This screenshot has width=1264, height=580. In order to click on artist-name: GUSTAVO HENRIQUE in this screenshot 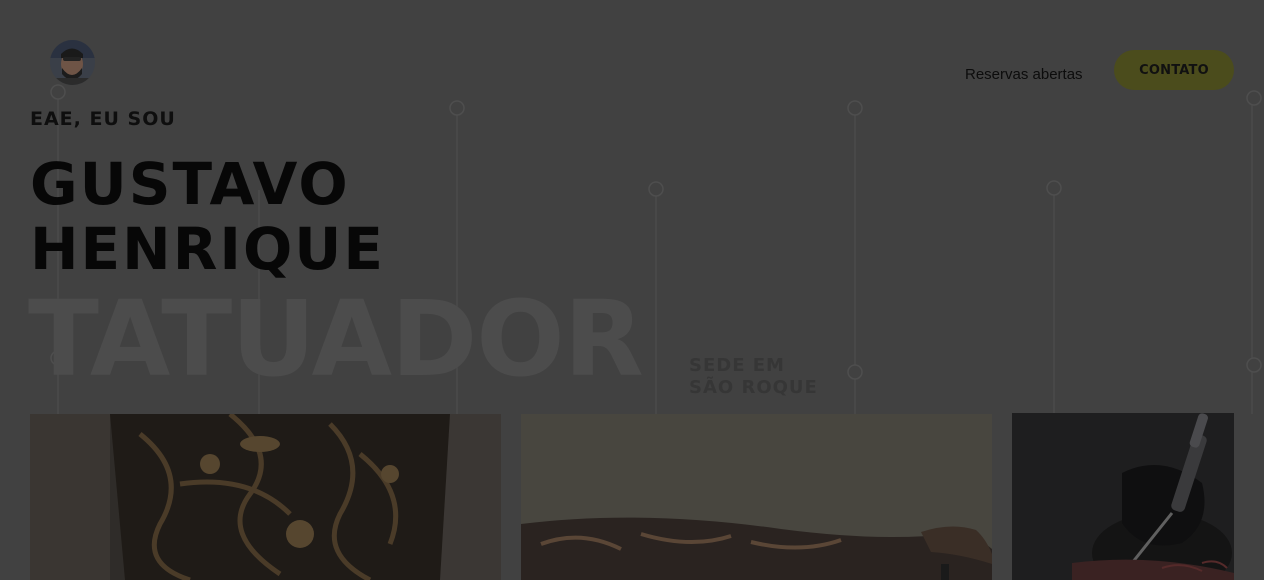, I will do `click(207, 217)`.